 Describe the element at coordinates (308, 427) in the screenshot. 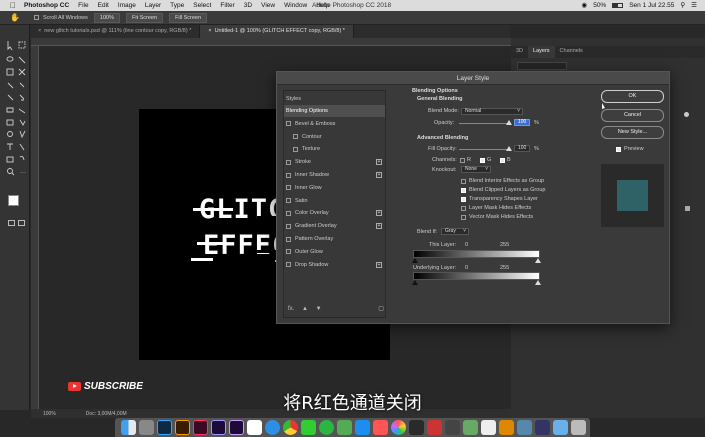

I see `messages-icon` at that location.